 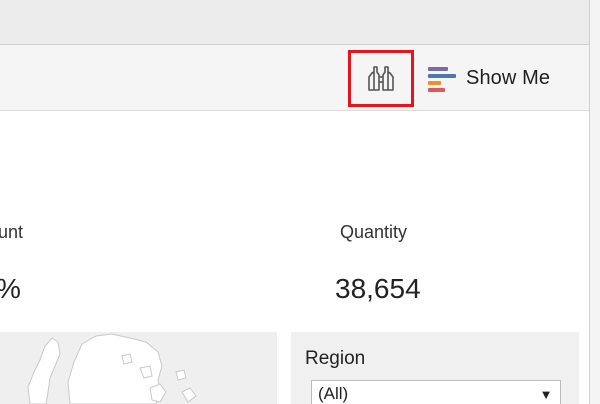 What do you see at coordinates (546, 394) in the screenshot?
I see `dropdown-arrow-icon: ▼` at bounding box center [546, 394].